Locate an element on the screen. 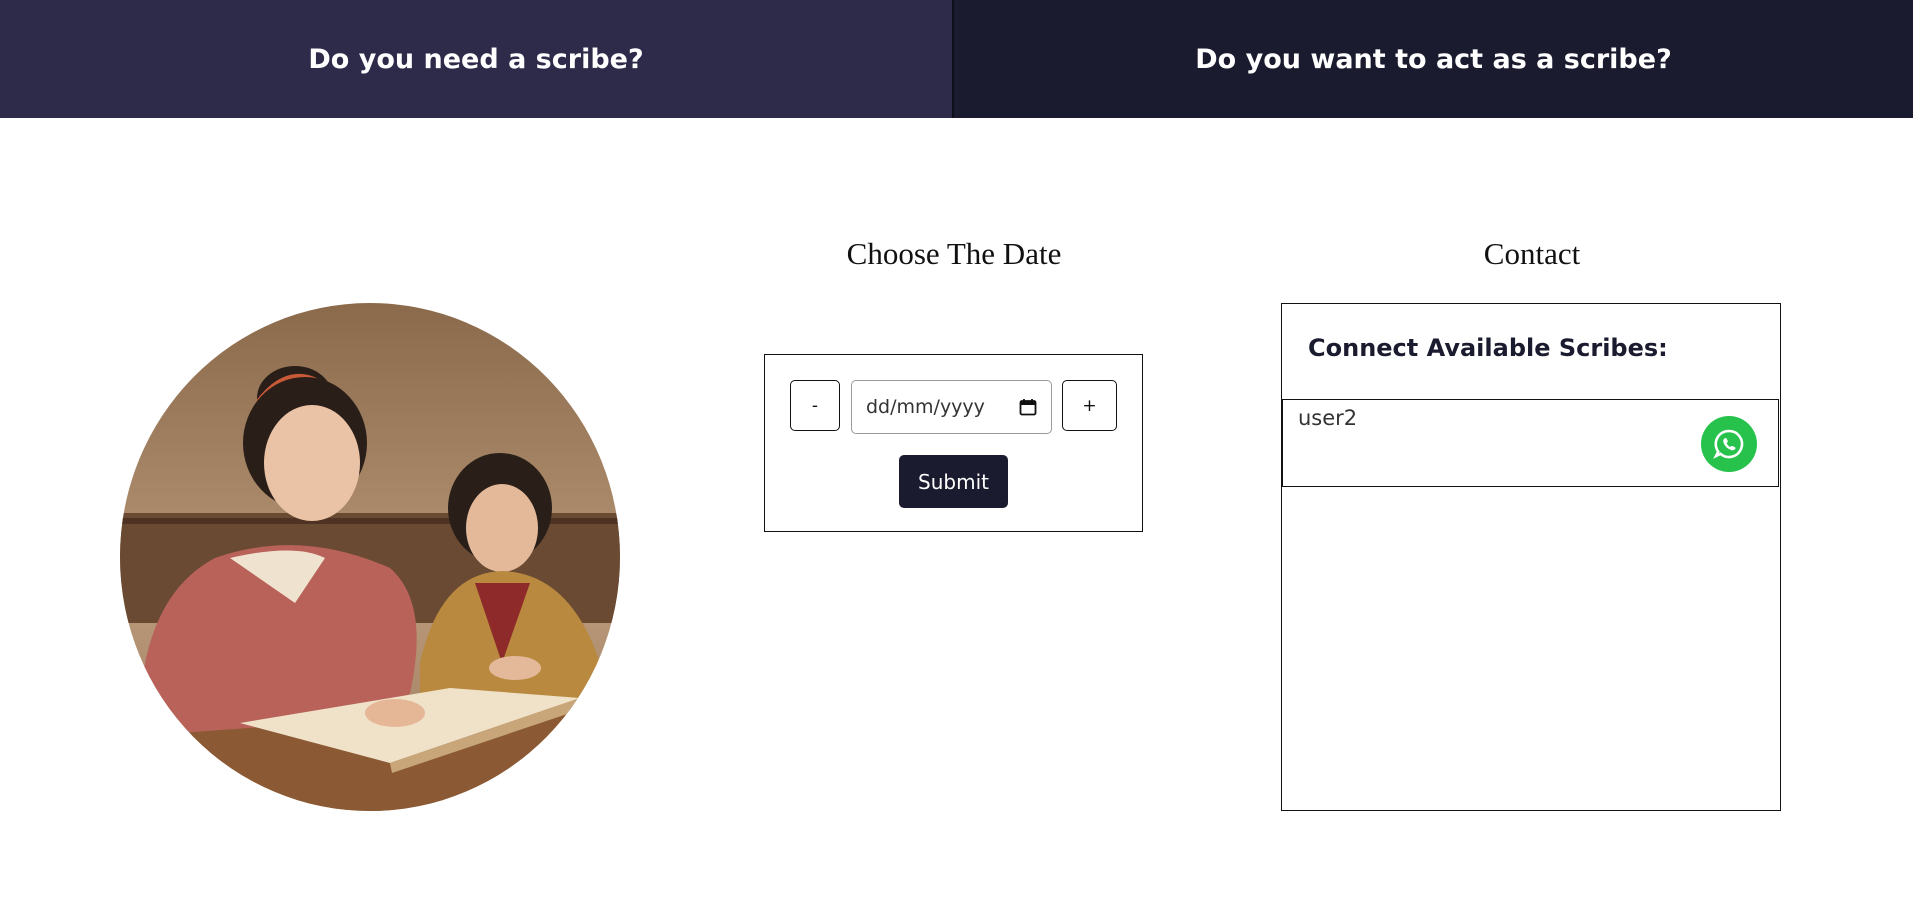 Image resolution: width=1913 pixels, height=912 pixels. scribe-illustration-art is located at coordinates (370, 557).